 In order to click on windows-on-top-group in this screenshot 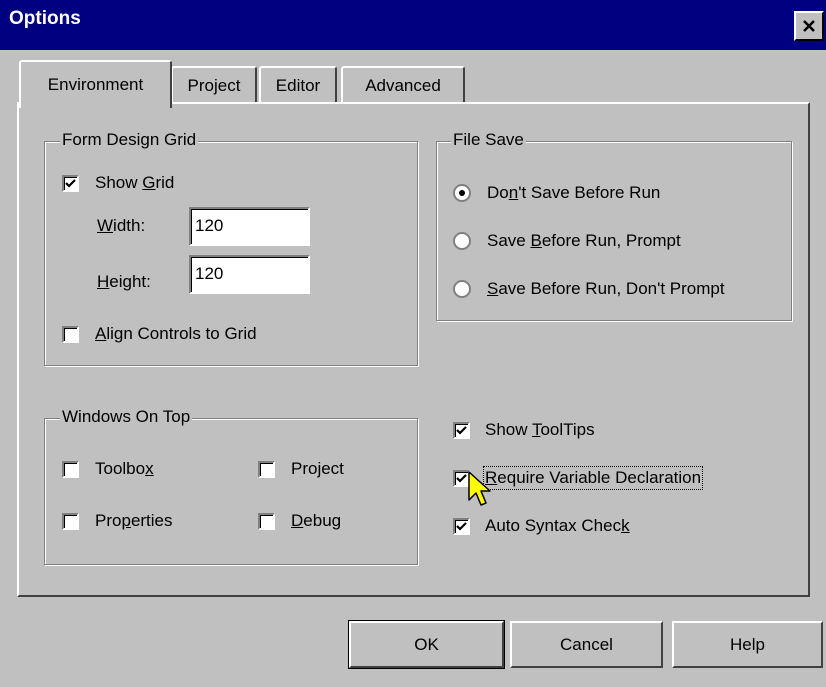, I will do `click(231, 491)`.